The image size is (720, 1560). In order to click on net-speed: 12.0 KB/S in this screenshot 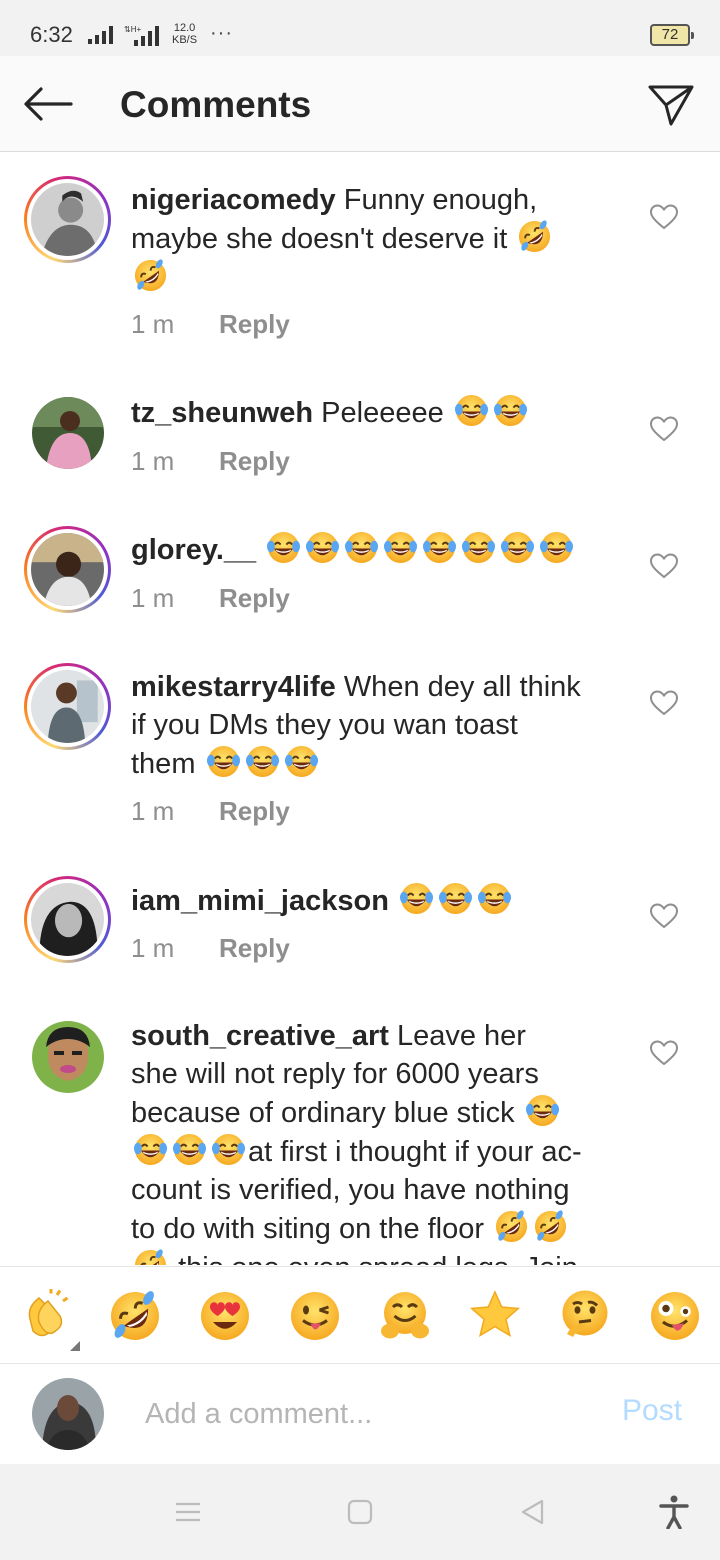, I will do `click(184, 34)`.